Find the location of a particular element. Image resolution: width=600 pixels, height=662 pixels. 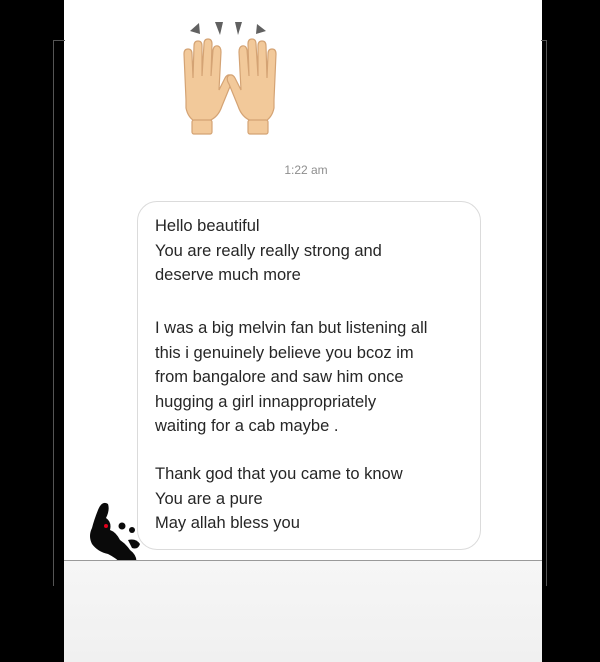

message-line: Hello beautiful is located at coordinates (207, 226).